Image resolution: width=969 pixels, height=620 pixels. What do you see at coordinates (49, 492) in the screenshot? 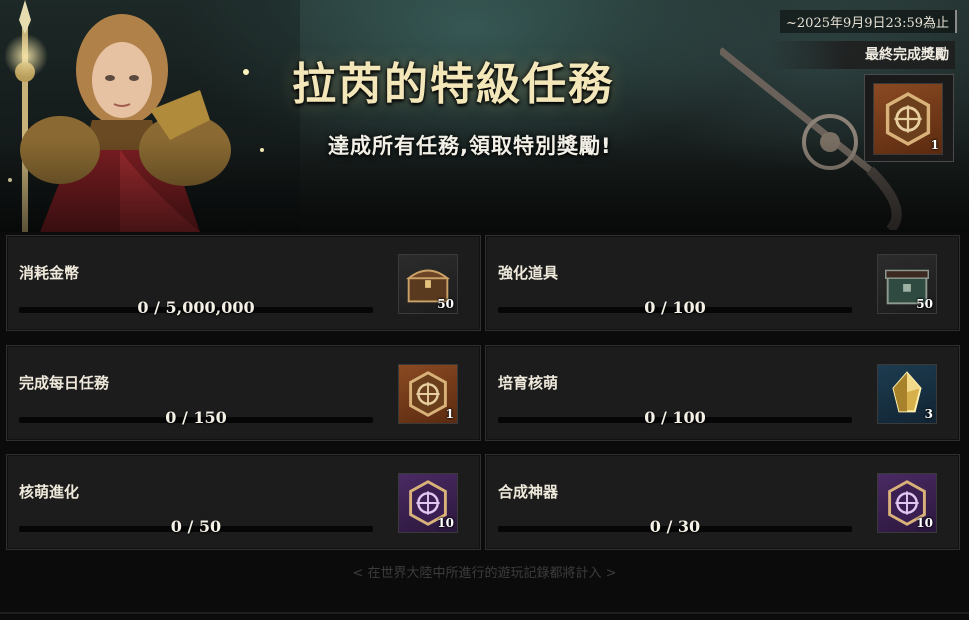
I see `quest-name: 核萌進化` at bounding box center [49, 492].